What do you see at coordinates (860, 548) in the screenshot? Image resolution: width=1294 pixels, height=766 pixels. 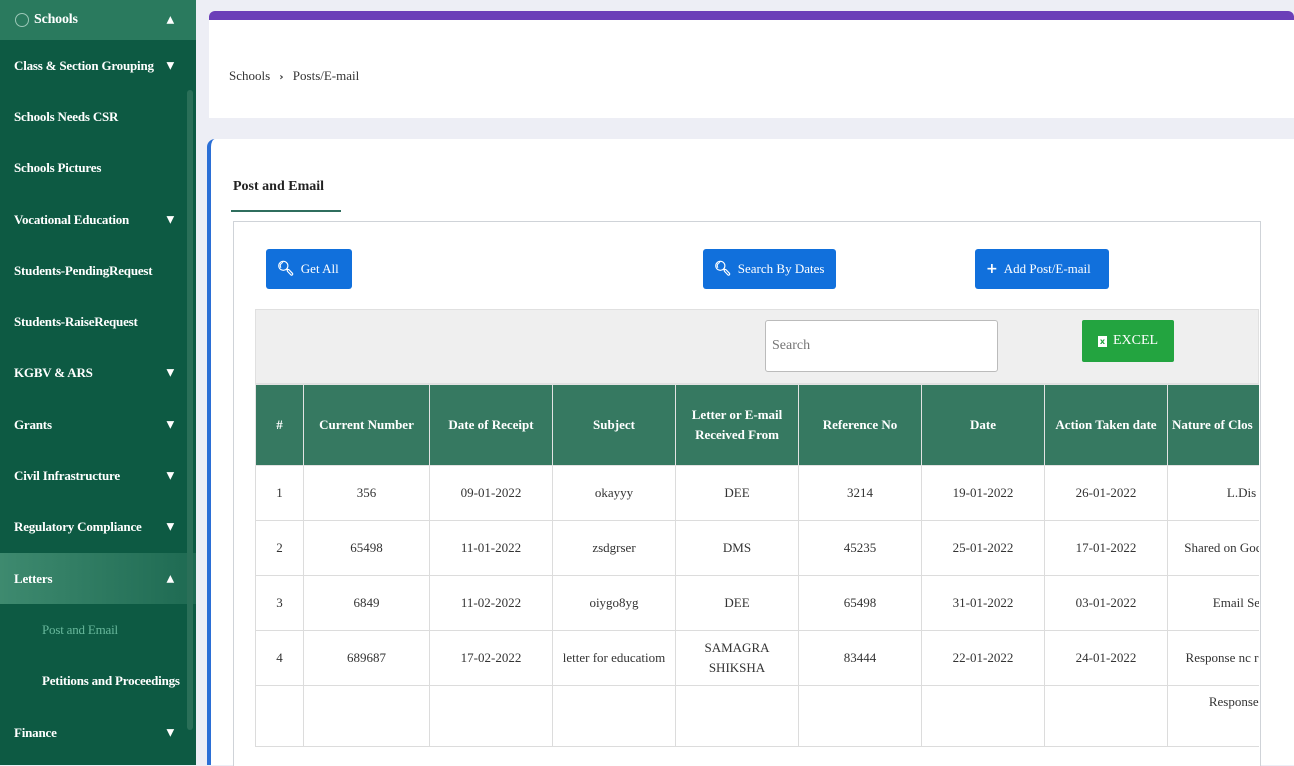 I see `table-cell: 45235` at bounding box center [860, 548].